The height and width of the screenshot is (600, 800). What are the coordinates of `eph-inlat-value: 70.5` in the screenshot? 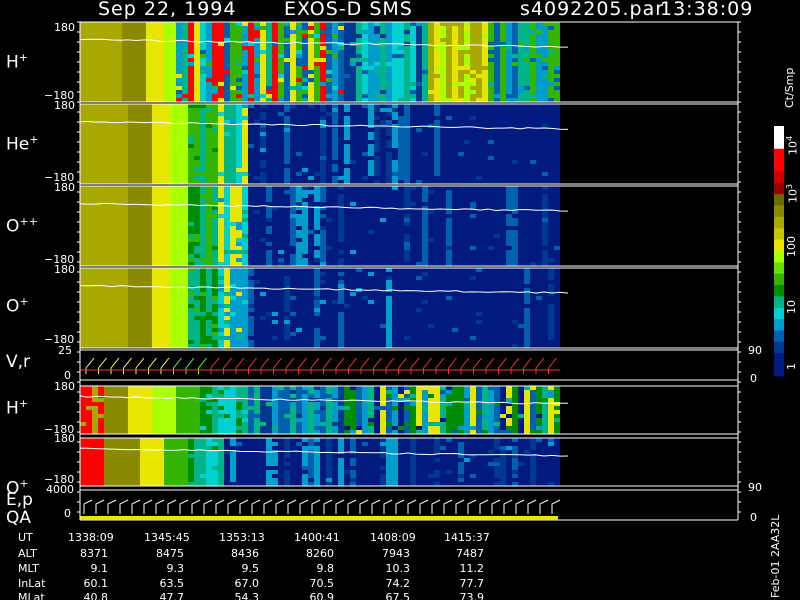 It's located at (322, 583).